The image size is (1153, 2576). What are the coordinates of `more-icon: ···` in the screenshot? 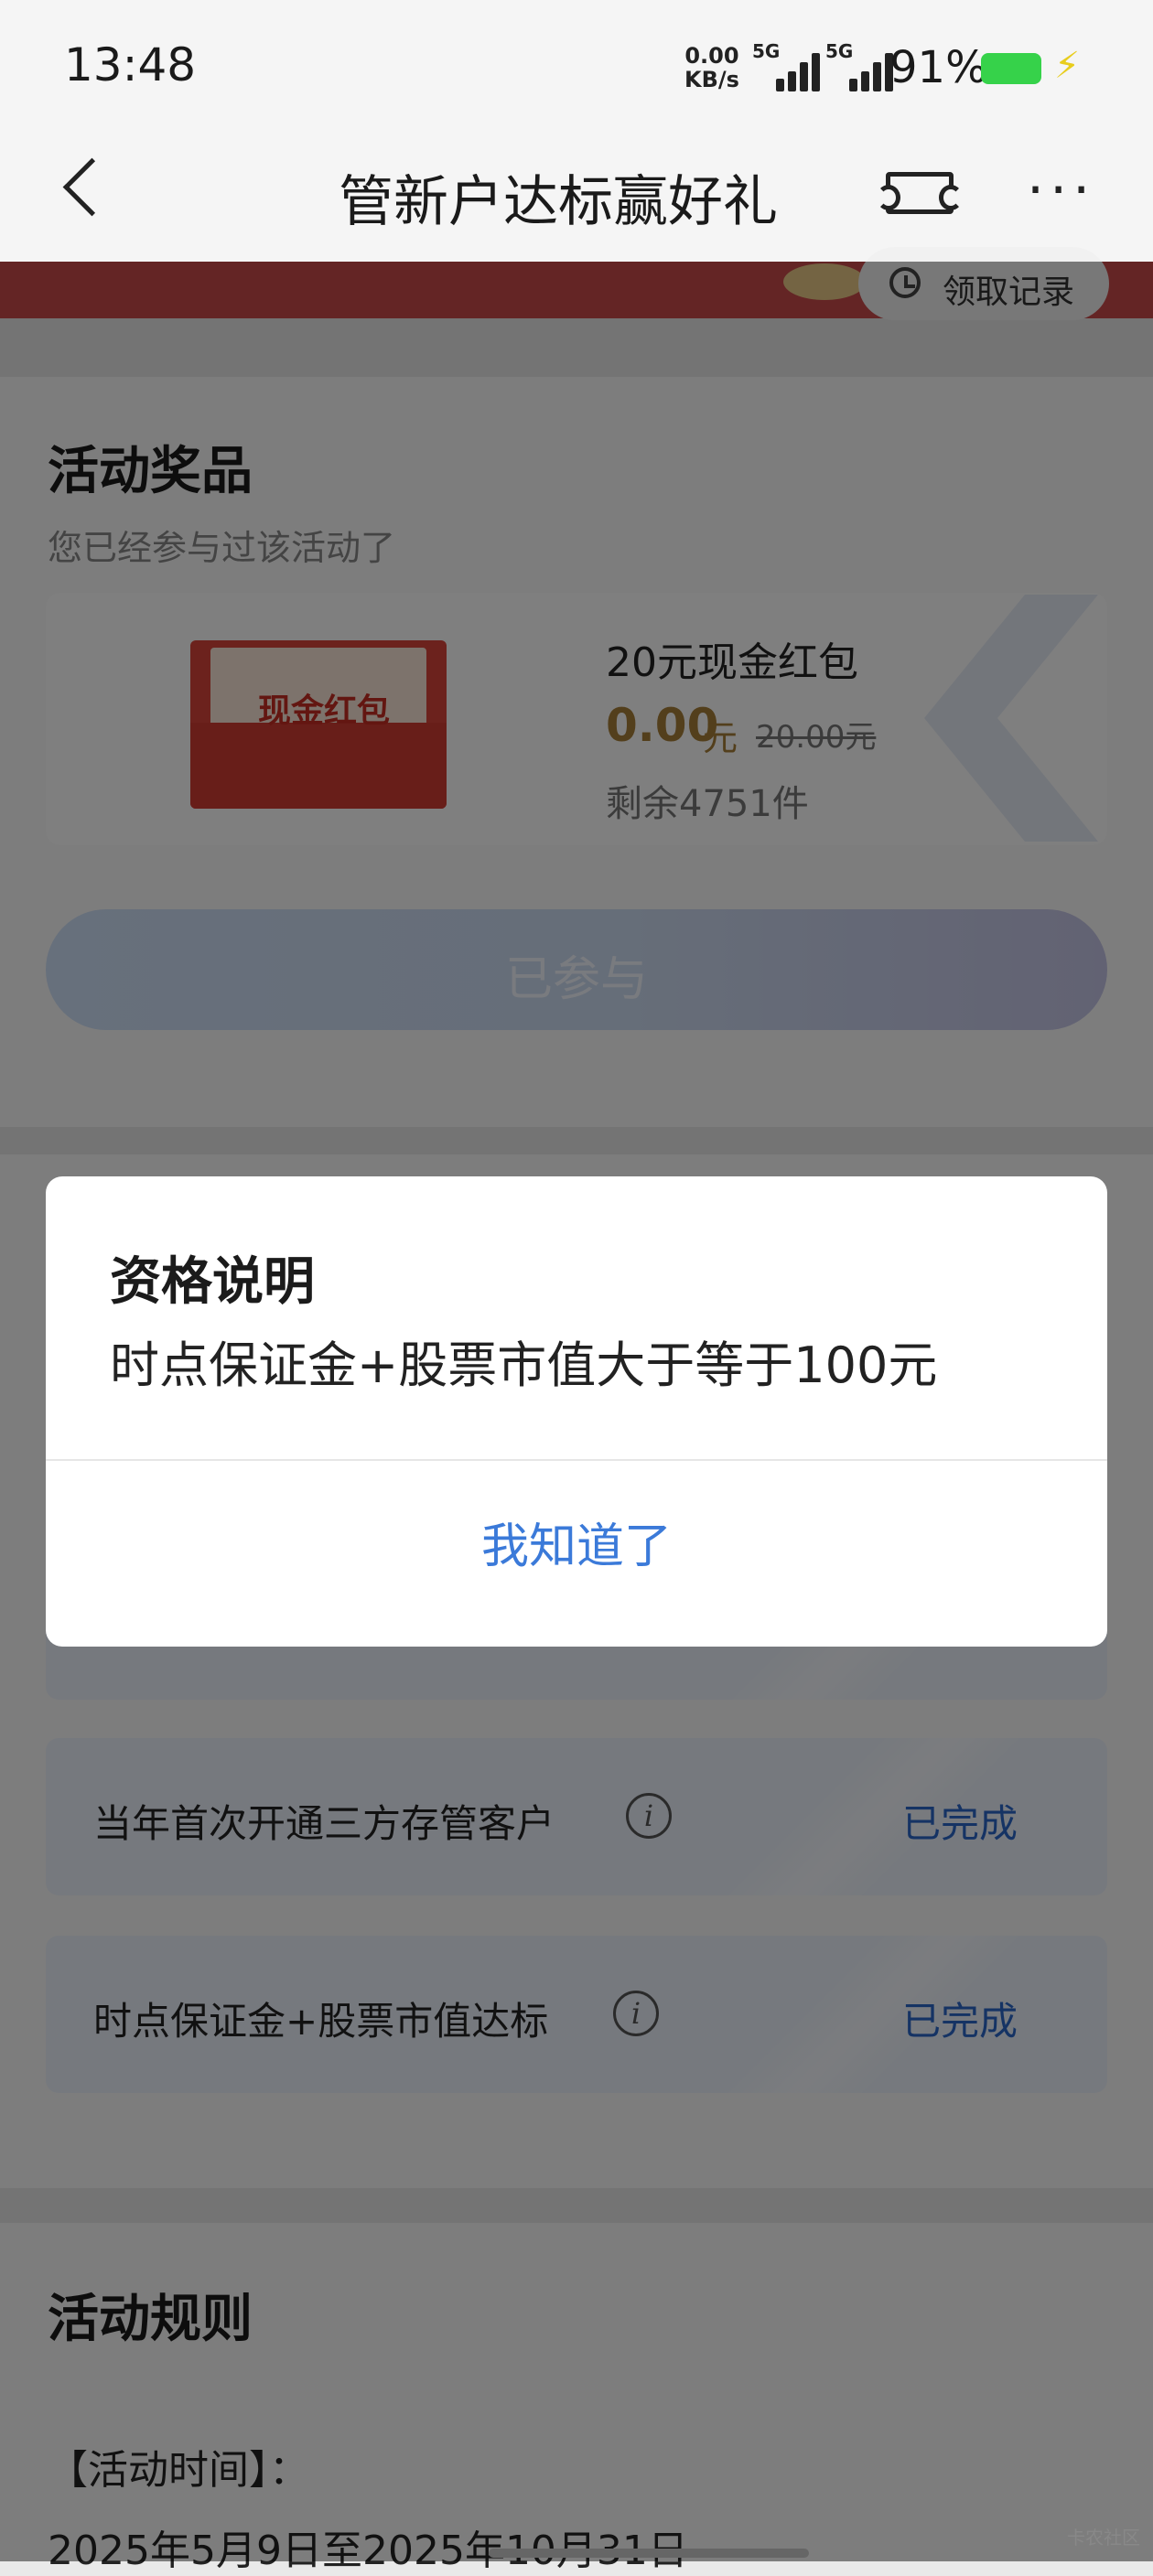 It's located at (1061, 190).